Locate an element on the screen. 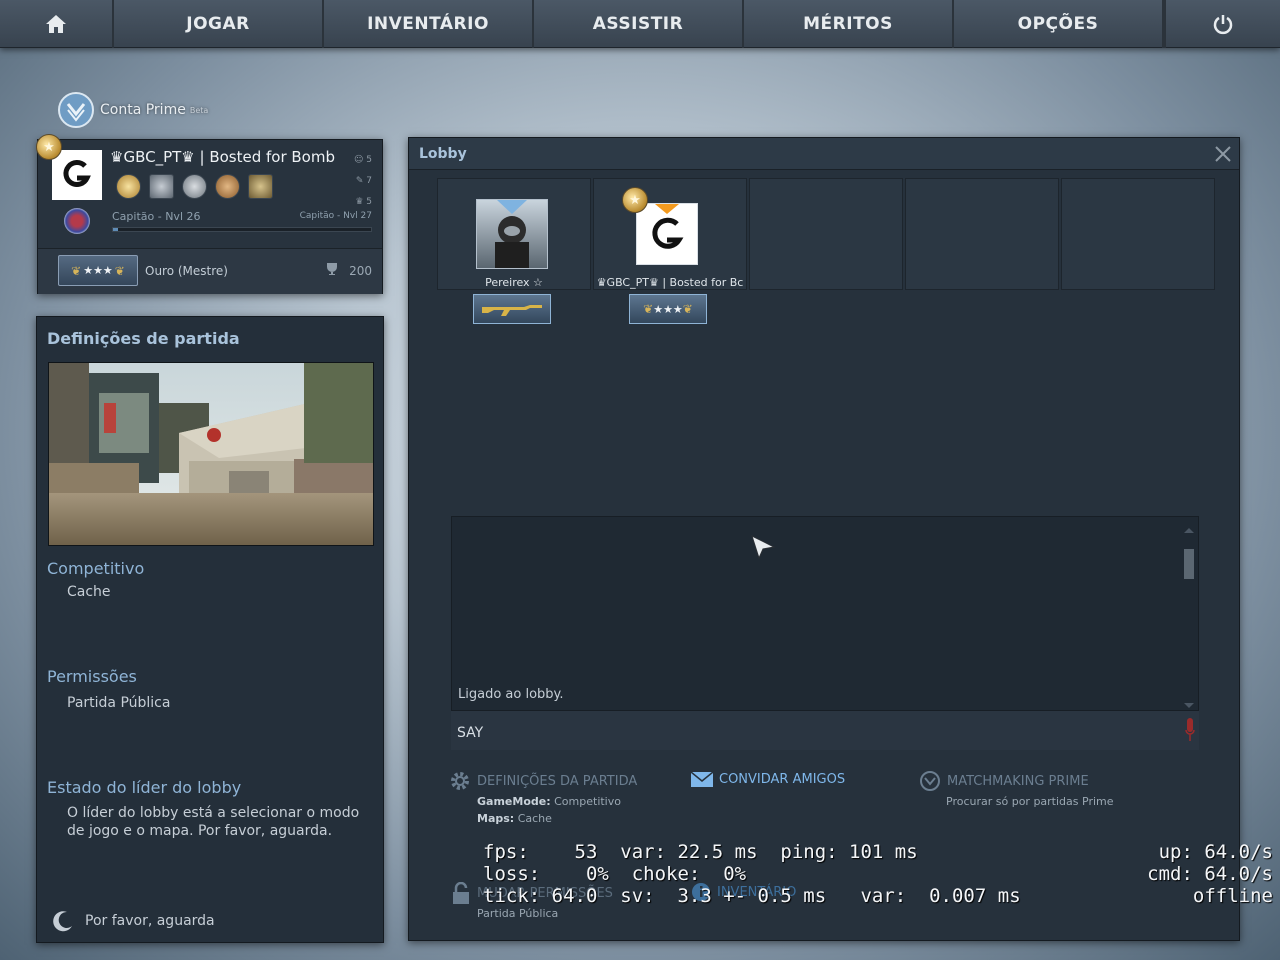 The height and width of the screenshot is (960, 1280). prime-matchmaking-toggle: MATCHMAKING PRIME is located at coordinates (1004, 781).